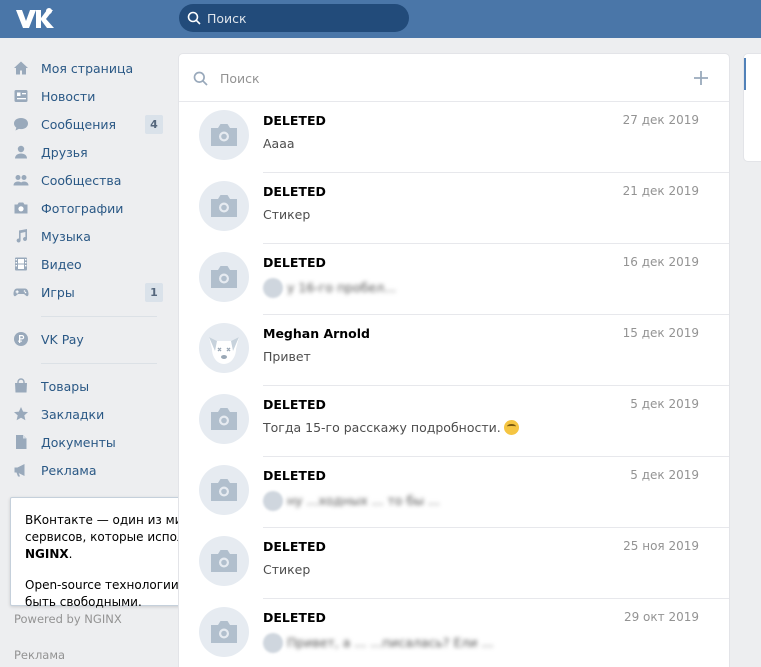 The width and height of the screenshot is (761, 667). I want to click on star-icon, so click(21, 414).